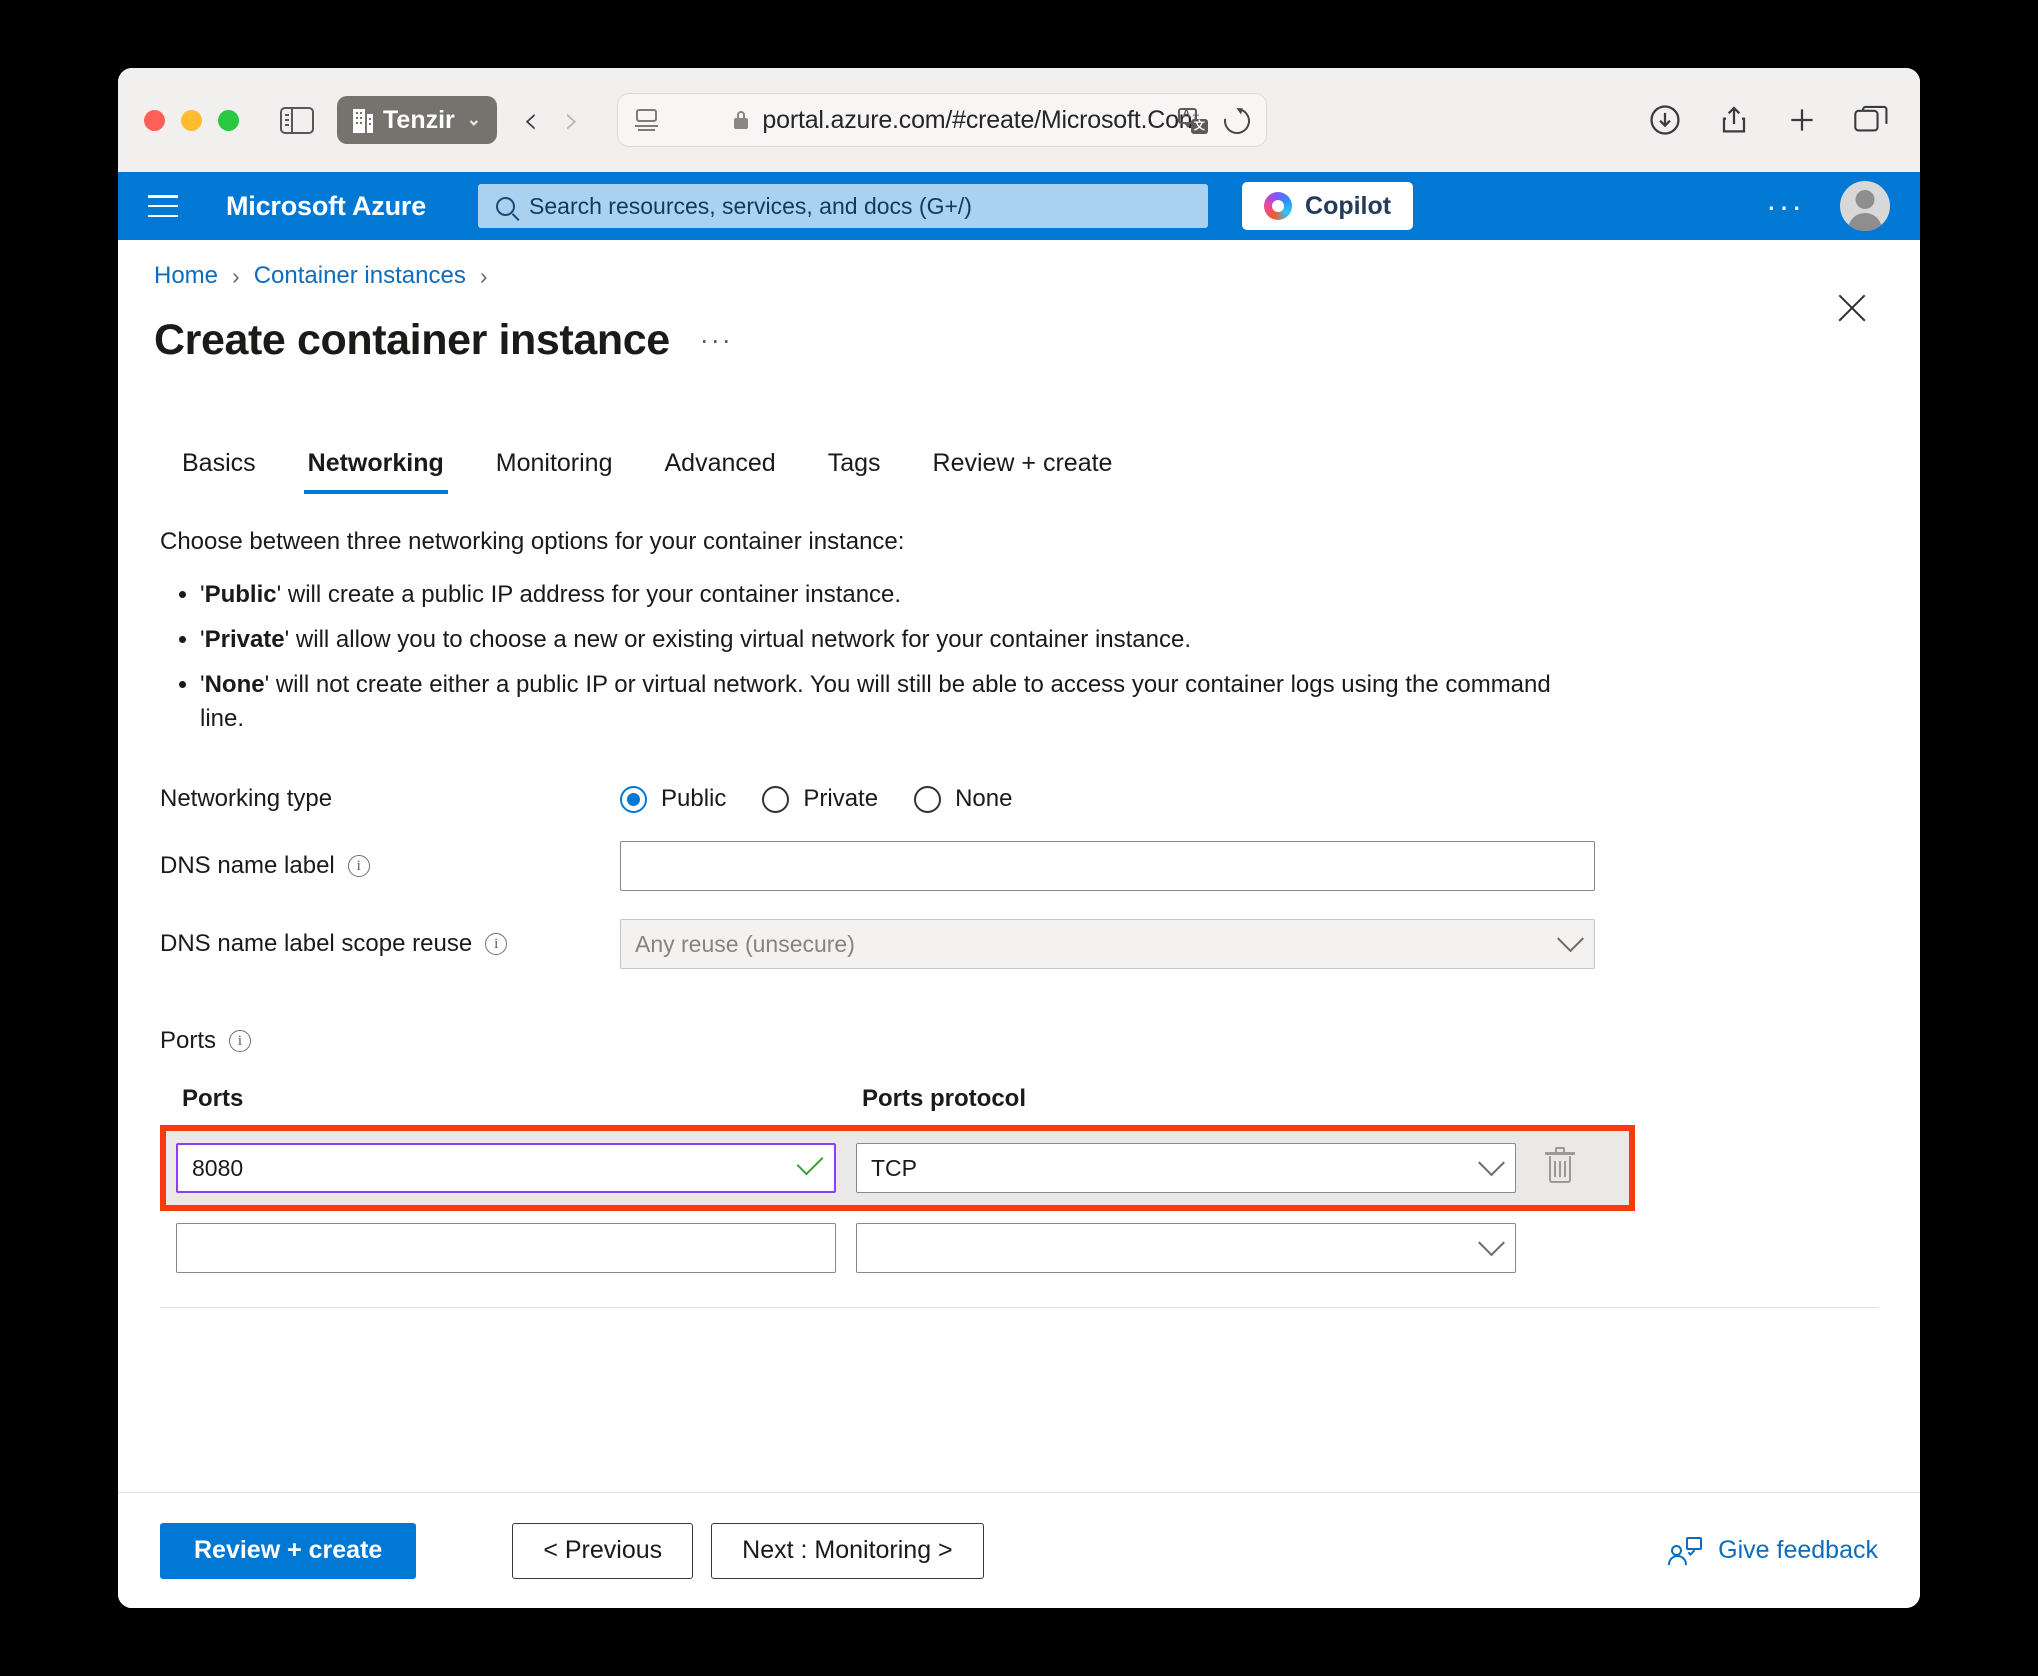  I want to click on give-feedback-link: Give feedback, so click(1773, 1550).